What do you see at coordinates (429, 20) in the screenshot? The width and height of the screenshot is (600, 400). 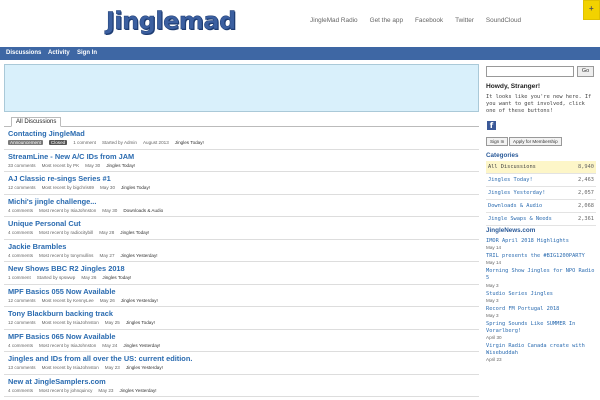 I see `nav-facebook: Facebook` at bounding box center [429, 20].